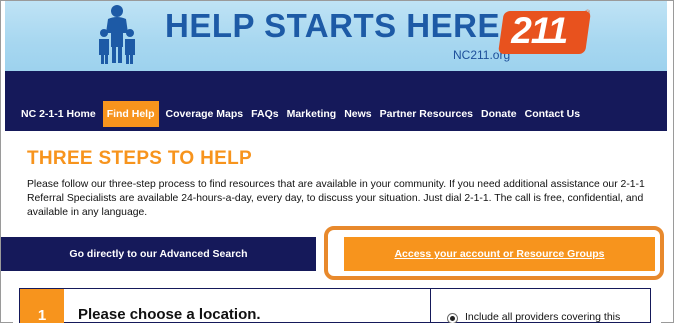 The height and width of the screenshot is (323, 674). I want to click on banner-title: HELP STARTS HERE., so click(337, 25).